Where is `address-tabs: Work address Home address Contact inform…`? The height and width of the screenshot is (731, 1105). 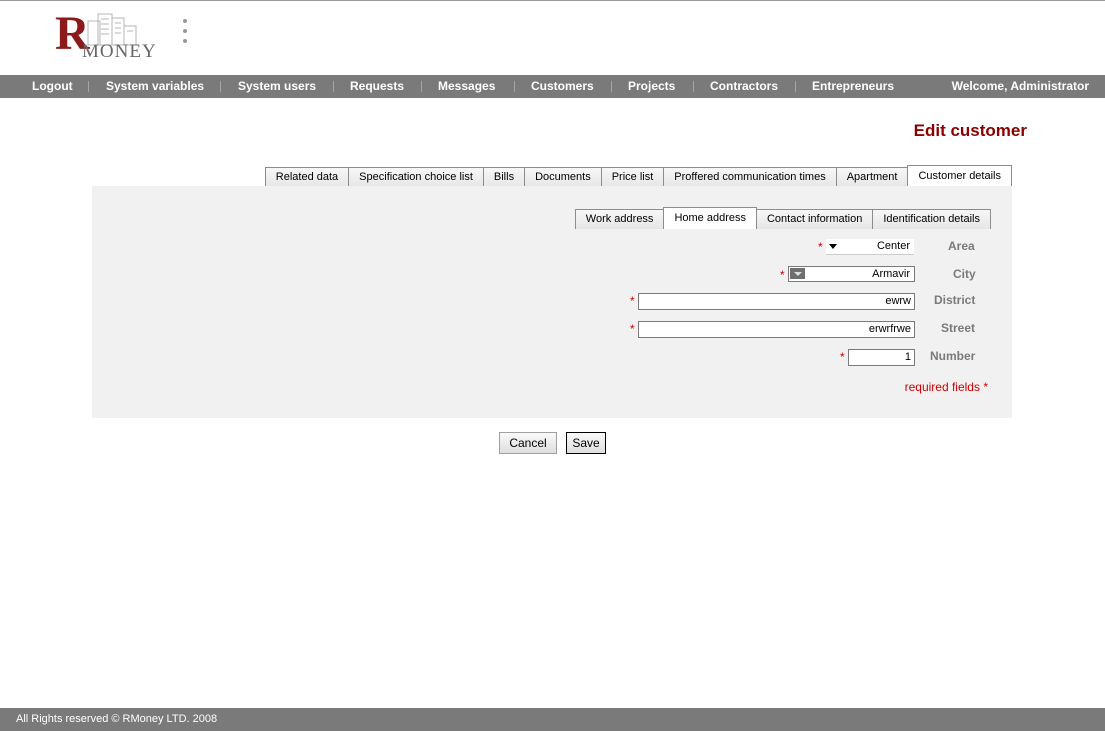 address-tabs: Work address Home address Contact inform… is located at coordinates (782, 218).